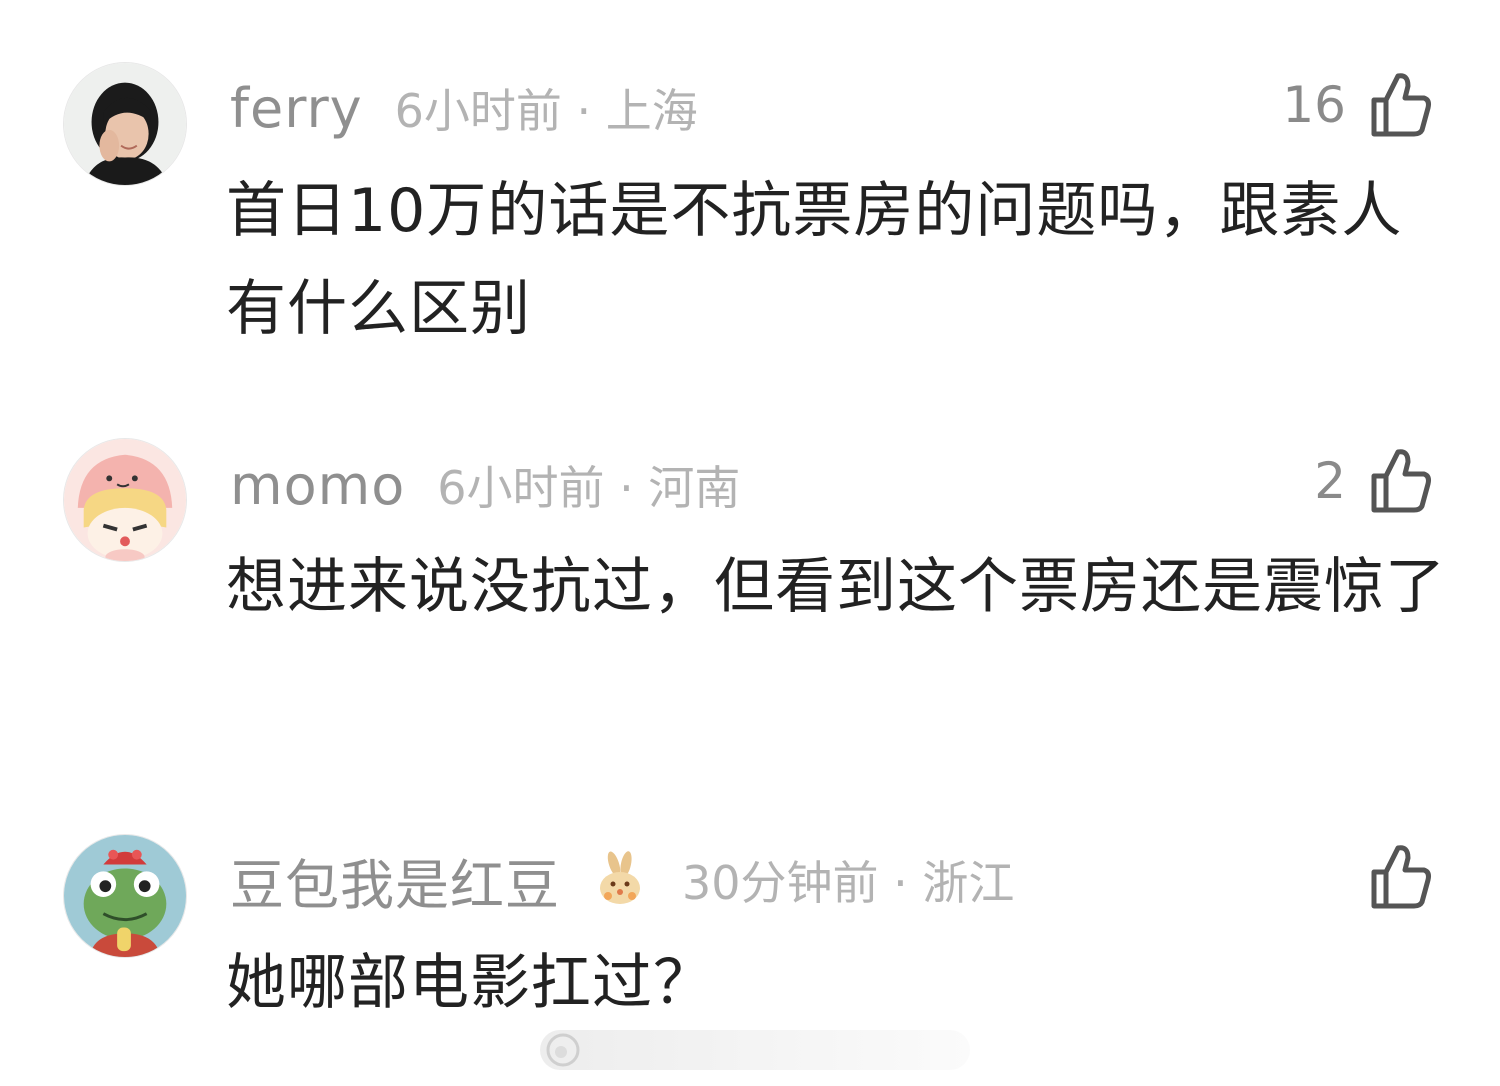 This screenshot has height=1086, width=1500. I want to click on rabbit-badge-icon, so click(620, 877).